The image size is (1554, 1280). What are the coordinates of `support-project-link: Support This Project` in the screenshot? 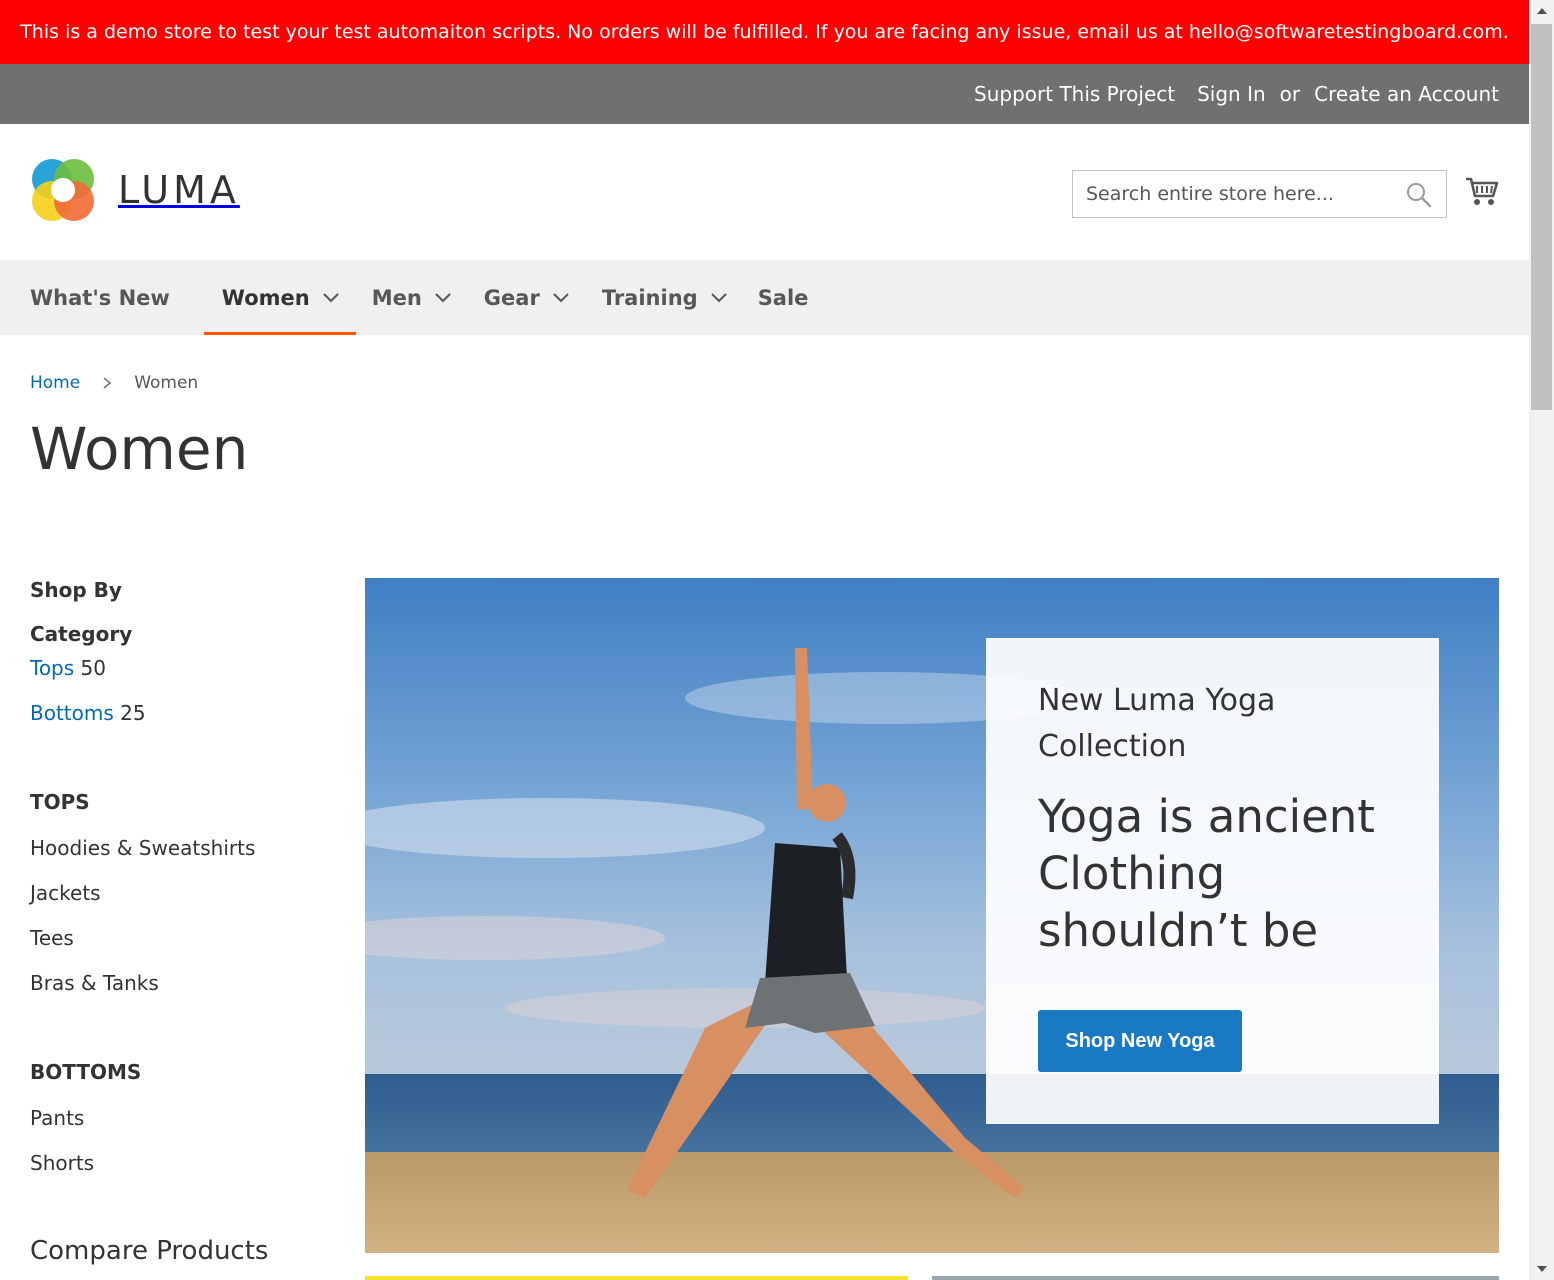 It's located at (1074, 94).